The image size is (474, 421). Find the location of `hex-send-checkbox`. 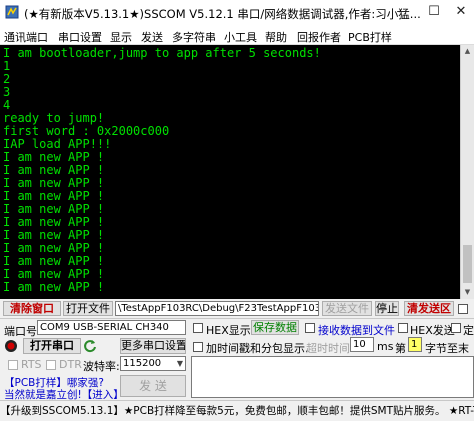

hex-send-checkbox is located at coordinates (403, 328).